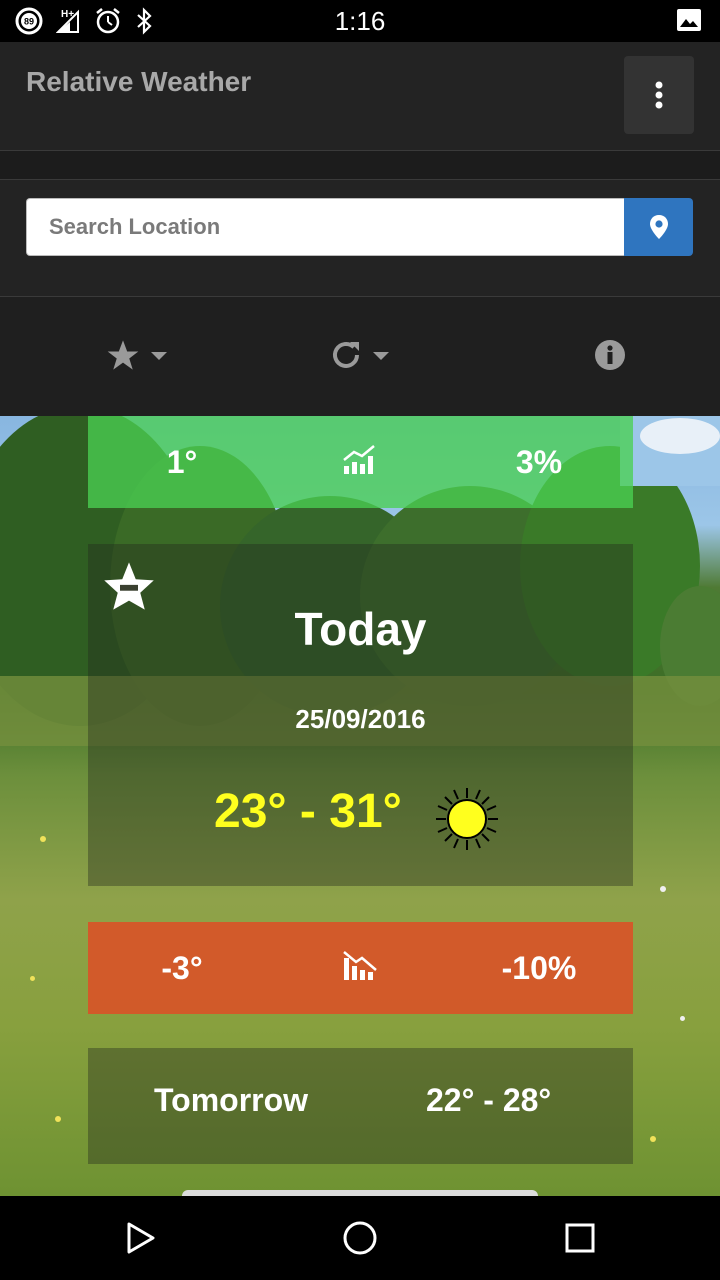 This screenshot has height=1280, width=720. I want to click on trend-up-chart-icon, so click(359, 459).